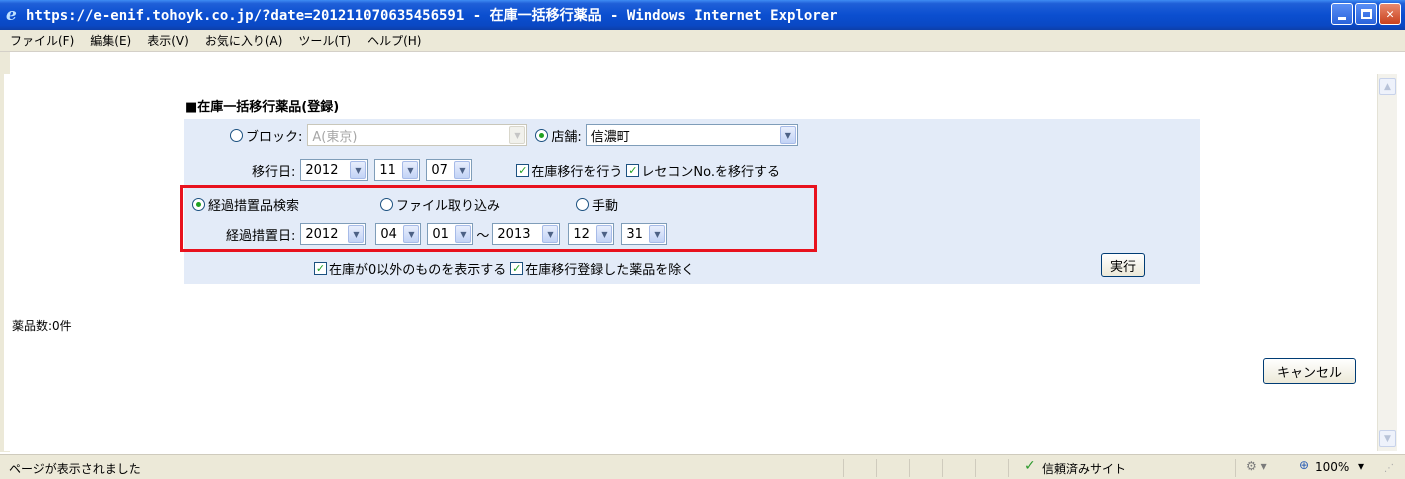 The image size is (1405, 479). I want to click on cancel-button: キャンセル, so click(1309, 371).